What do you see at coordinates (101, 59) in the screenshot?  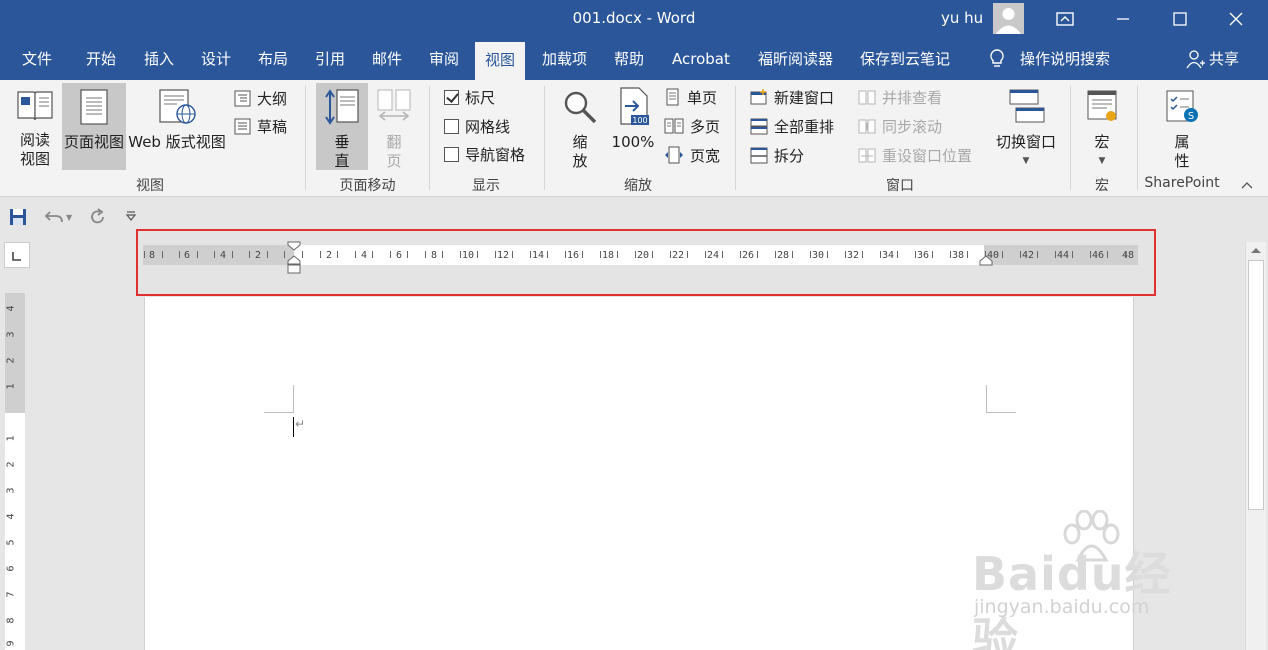 I see `tab-home: 开始` at bounding box center [101, 59].